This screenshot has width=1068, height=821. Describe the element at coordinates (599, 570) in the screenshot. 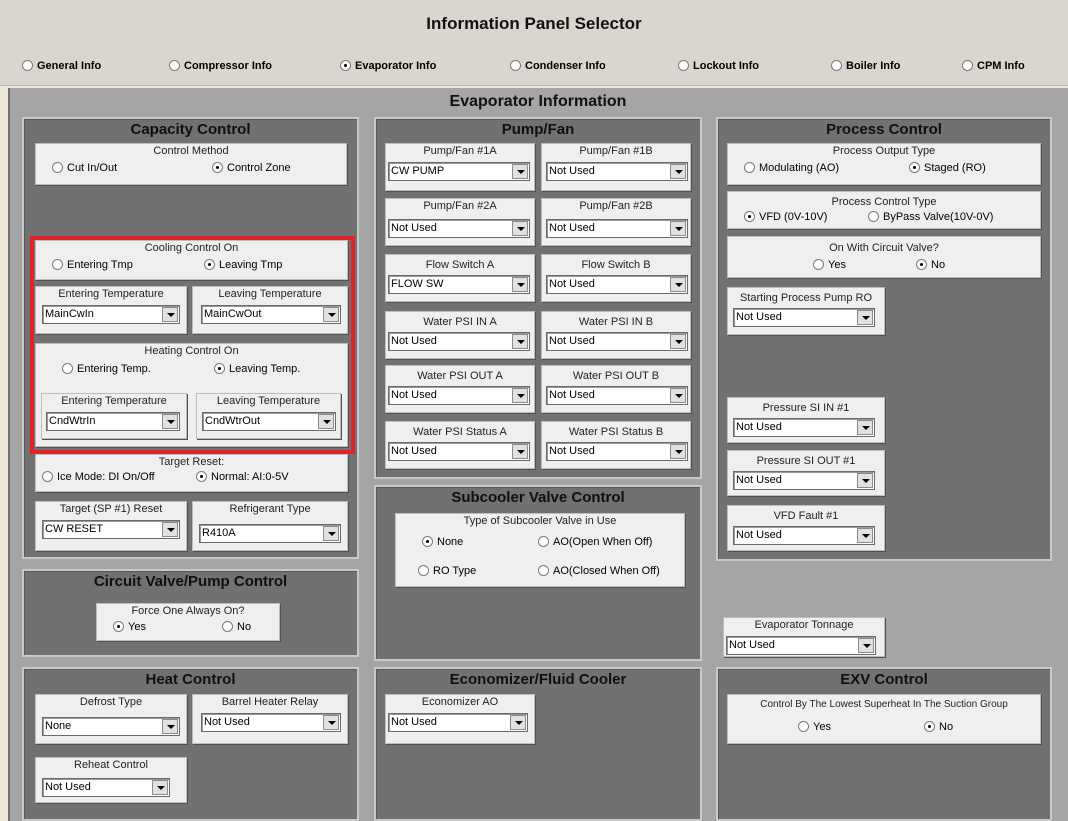

I see `subcooler-ao-closed-option: AO(Closed When Off)` at that location.